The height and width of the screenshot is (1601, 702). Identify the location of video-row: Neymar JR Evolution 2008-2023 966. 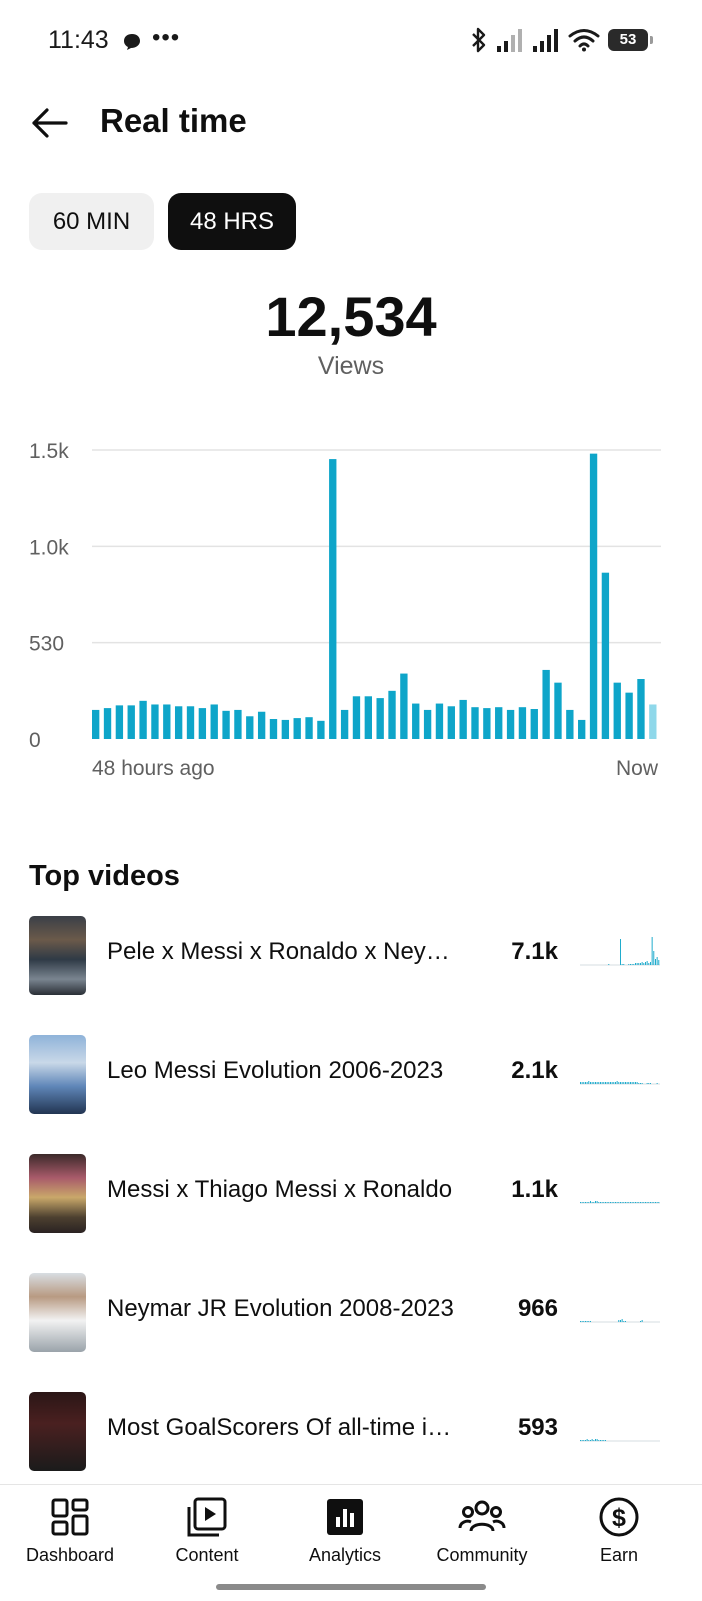
(351, 1313).